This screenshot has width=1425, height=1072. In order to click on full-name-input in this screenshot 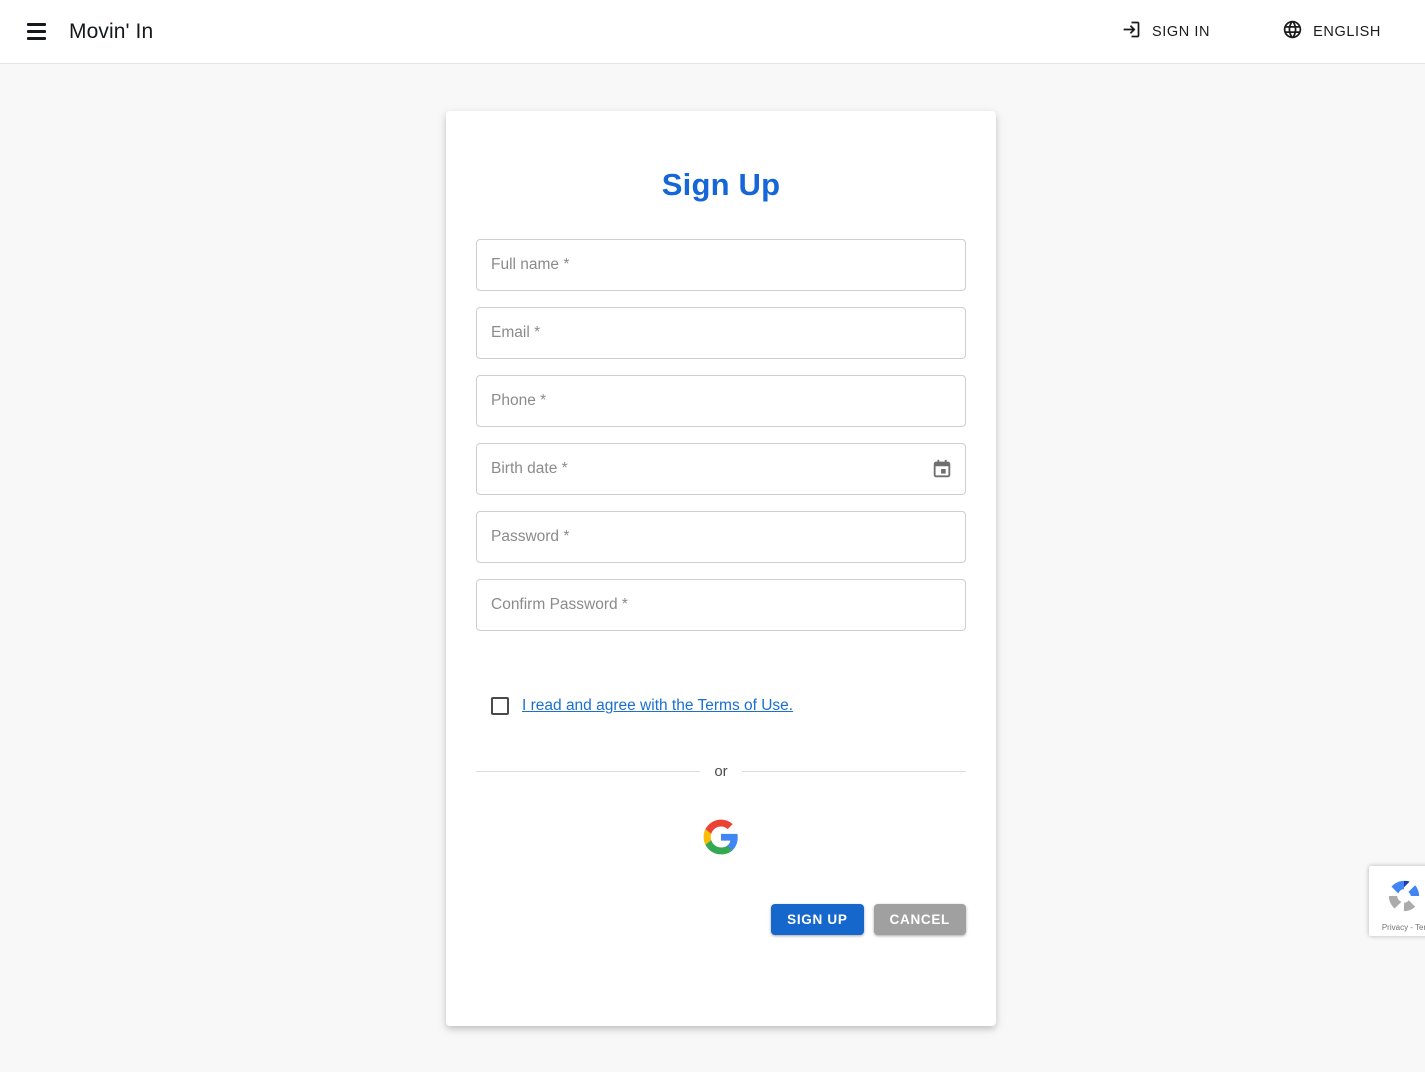, I will do `click(721, 265)`.